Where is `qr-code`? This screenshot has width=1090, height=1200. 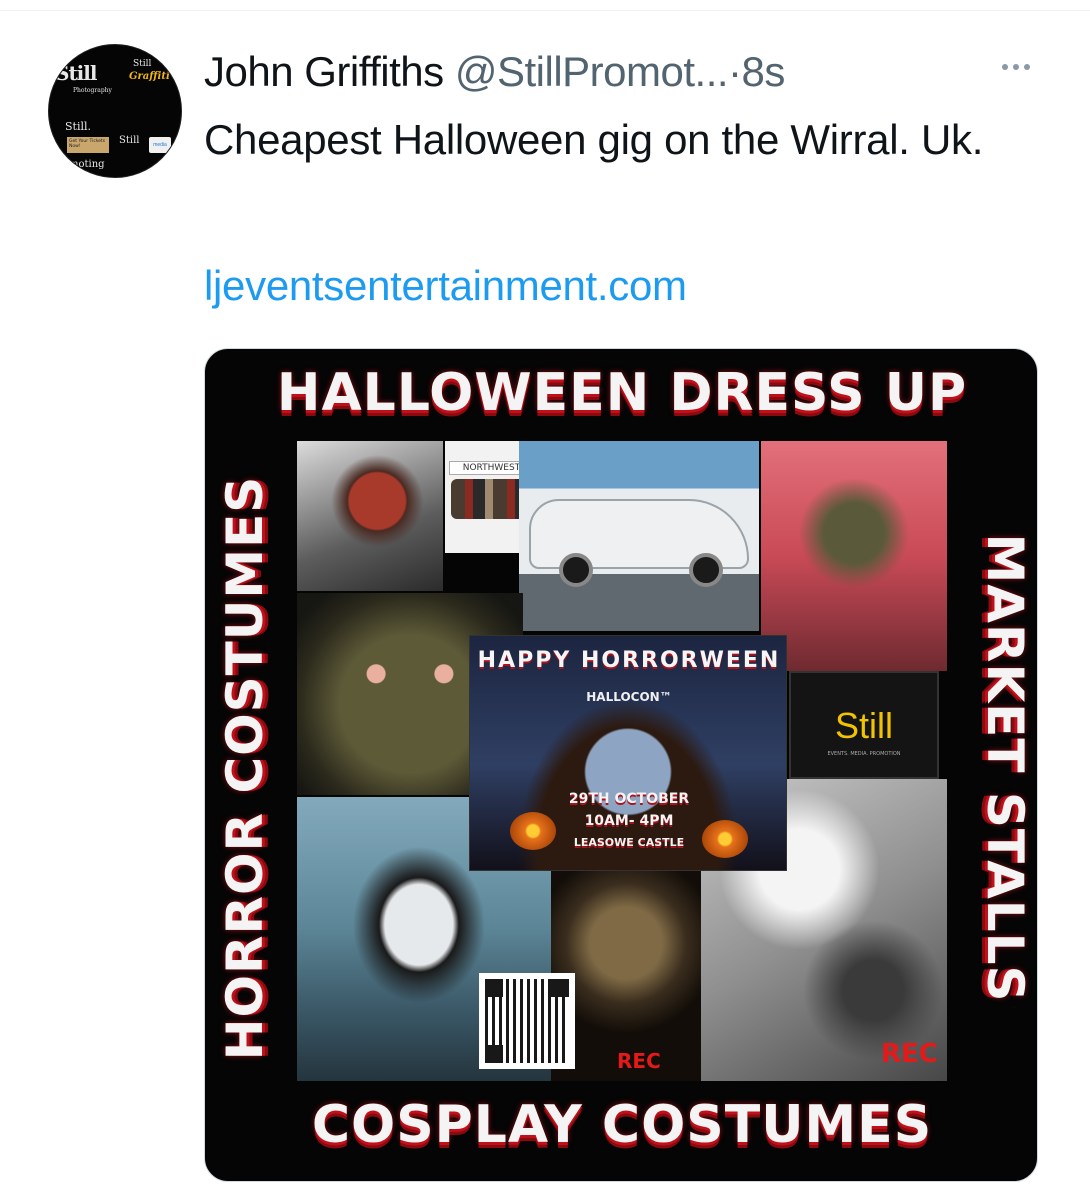
qr-code is located at coordinates (527, 1021).